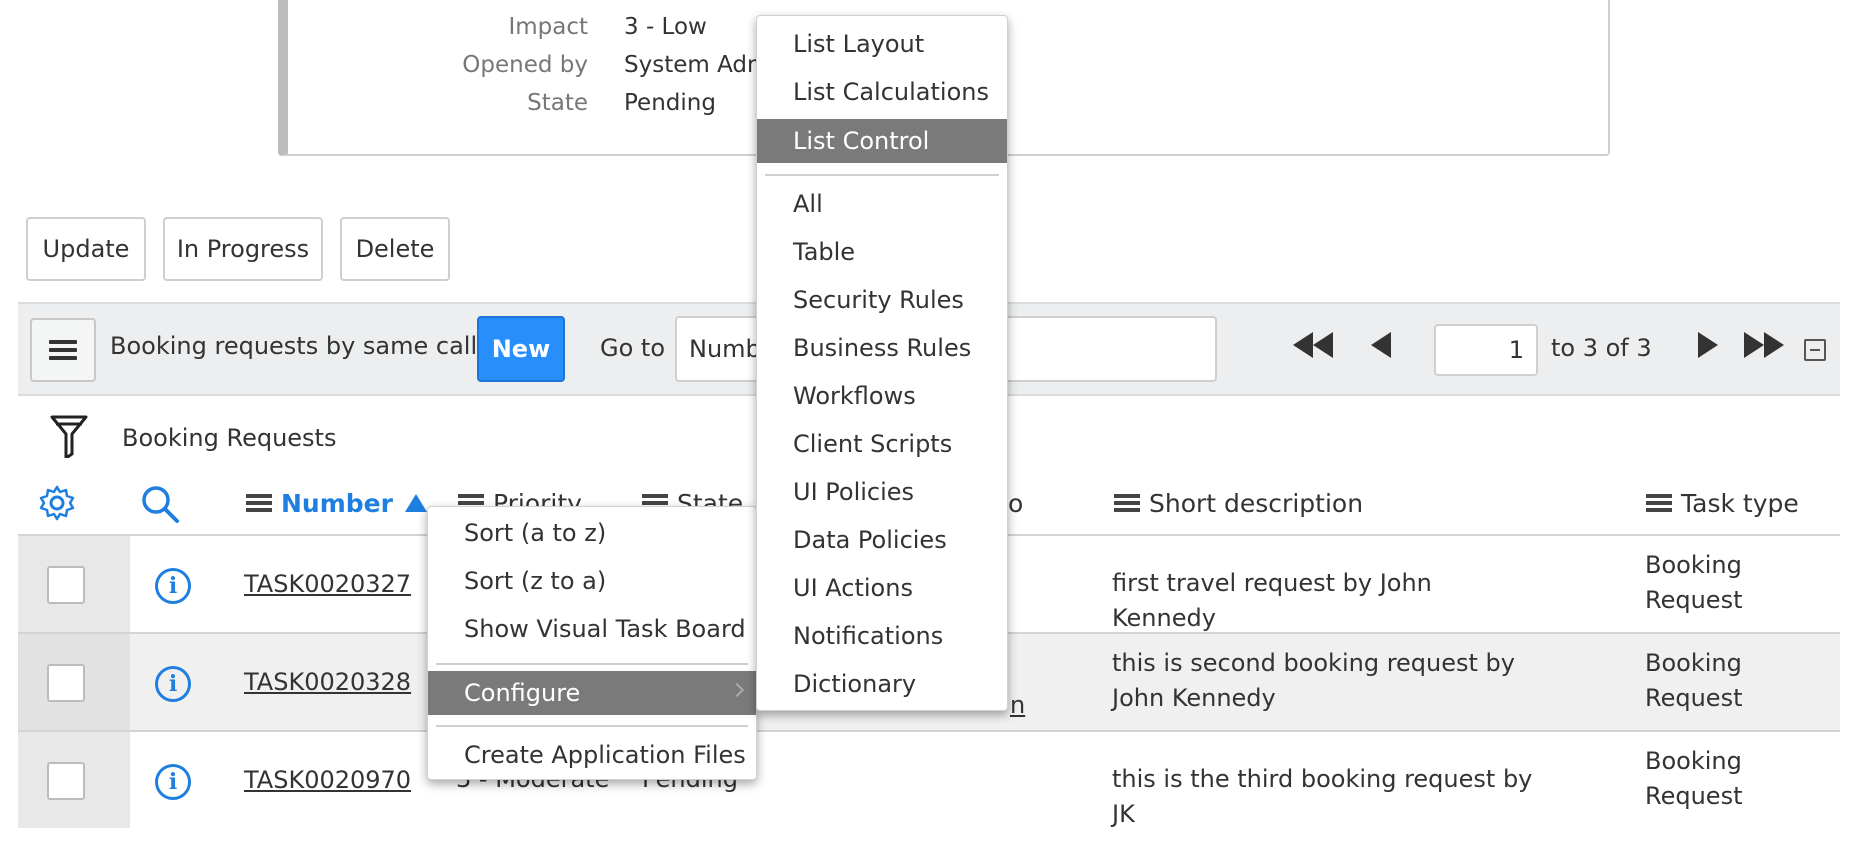 The height and width of the screenshot is (848, 1858). Describe the element at coordinates (1017, 705) in the screenshot. I see `assigned-to-cell: n` at that location.